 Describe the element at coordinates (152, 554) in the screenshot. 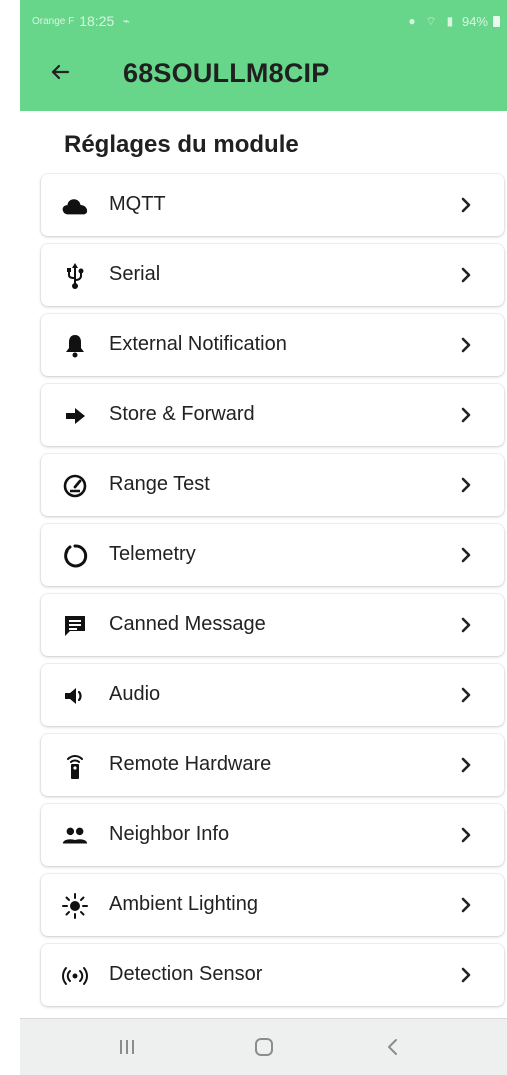

I see `settings-item-label: Telemetry` at that location.